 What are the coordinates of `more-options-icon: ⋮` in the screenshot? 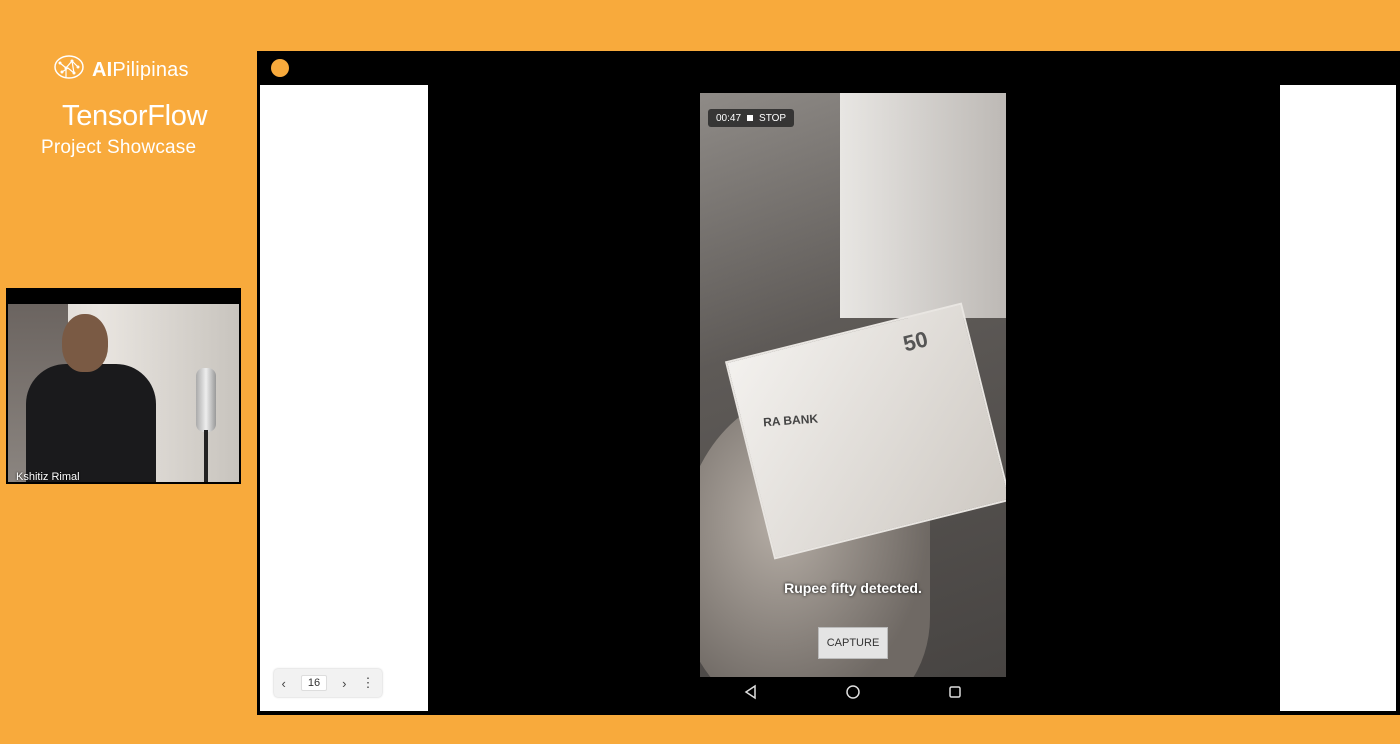 It's located at (367, 683).